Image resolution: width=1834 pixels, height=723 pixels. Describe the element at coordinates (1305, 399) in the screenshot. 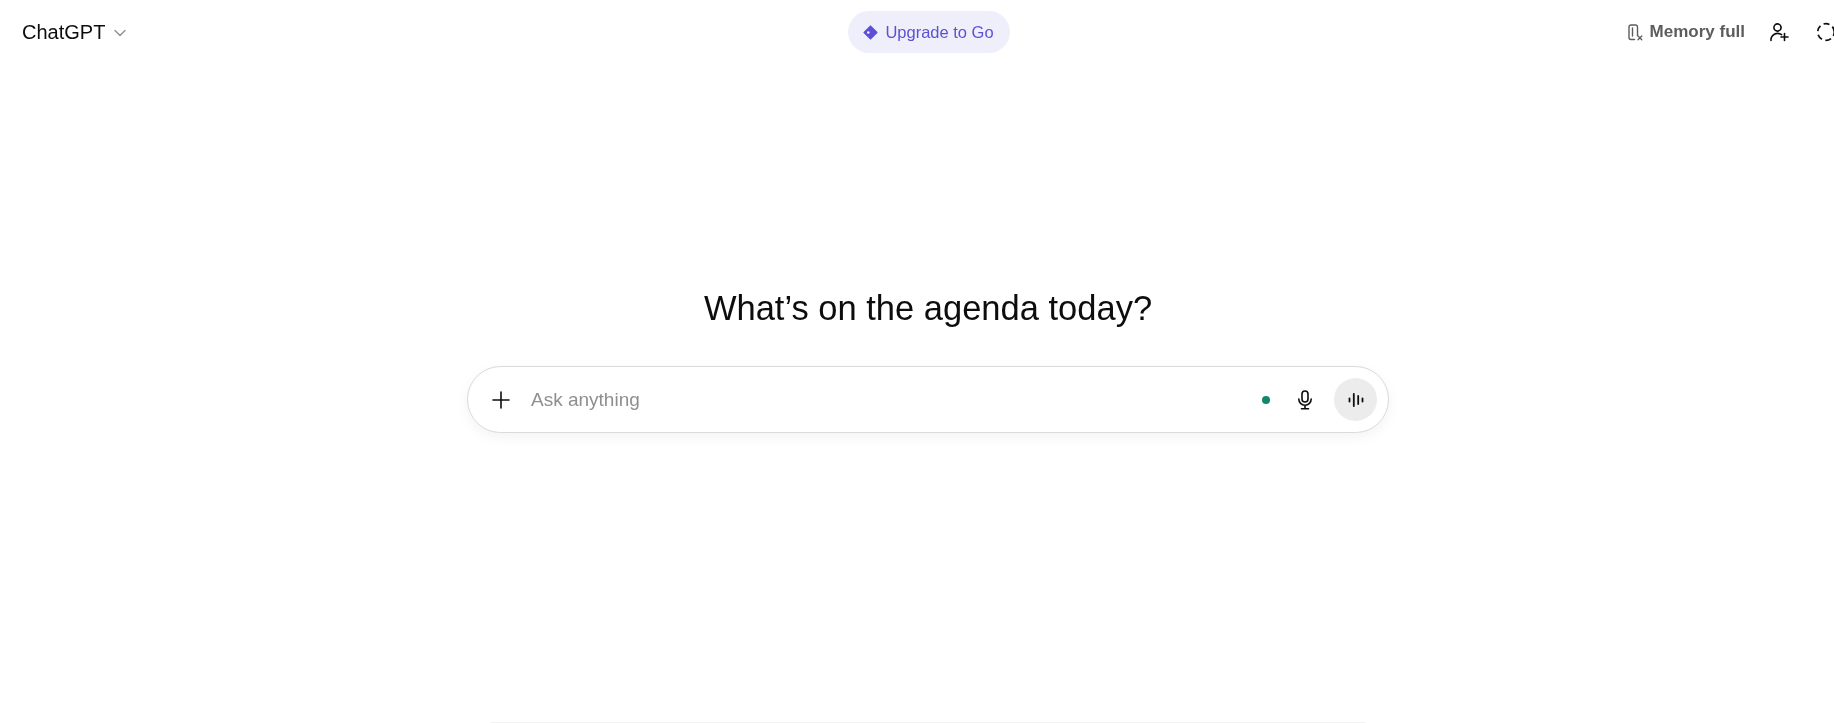

I see `microphone-icon` at that location.